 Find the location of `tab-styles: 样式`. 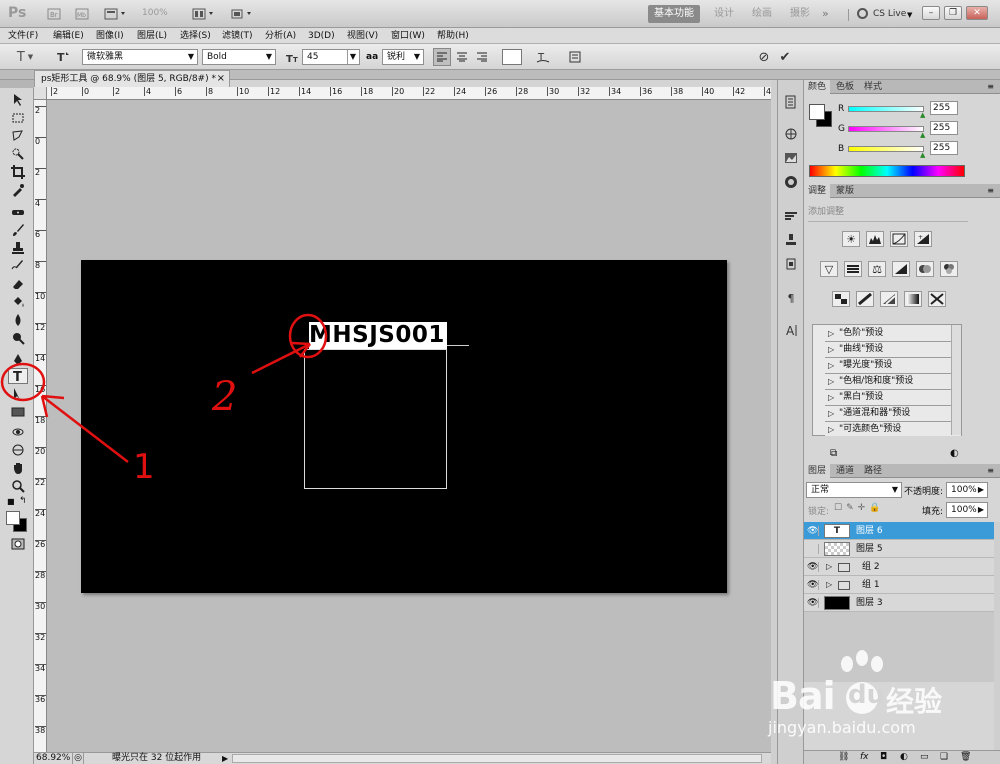

tab-styles: 样式 is located at coordinates (873, 87).